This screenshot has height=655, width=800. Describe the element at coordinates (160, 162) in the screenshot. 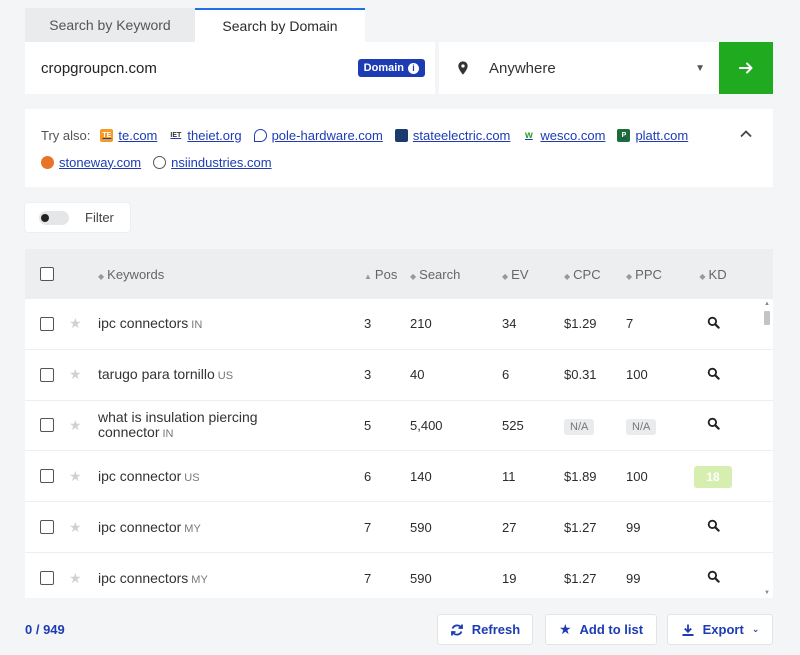

I see `nsi-favicon` at that location.